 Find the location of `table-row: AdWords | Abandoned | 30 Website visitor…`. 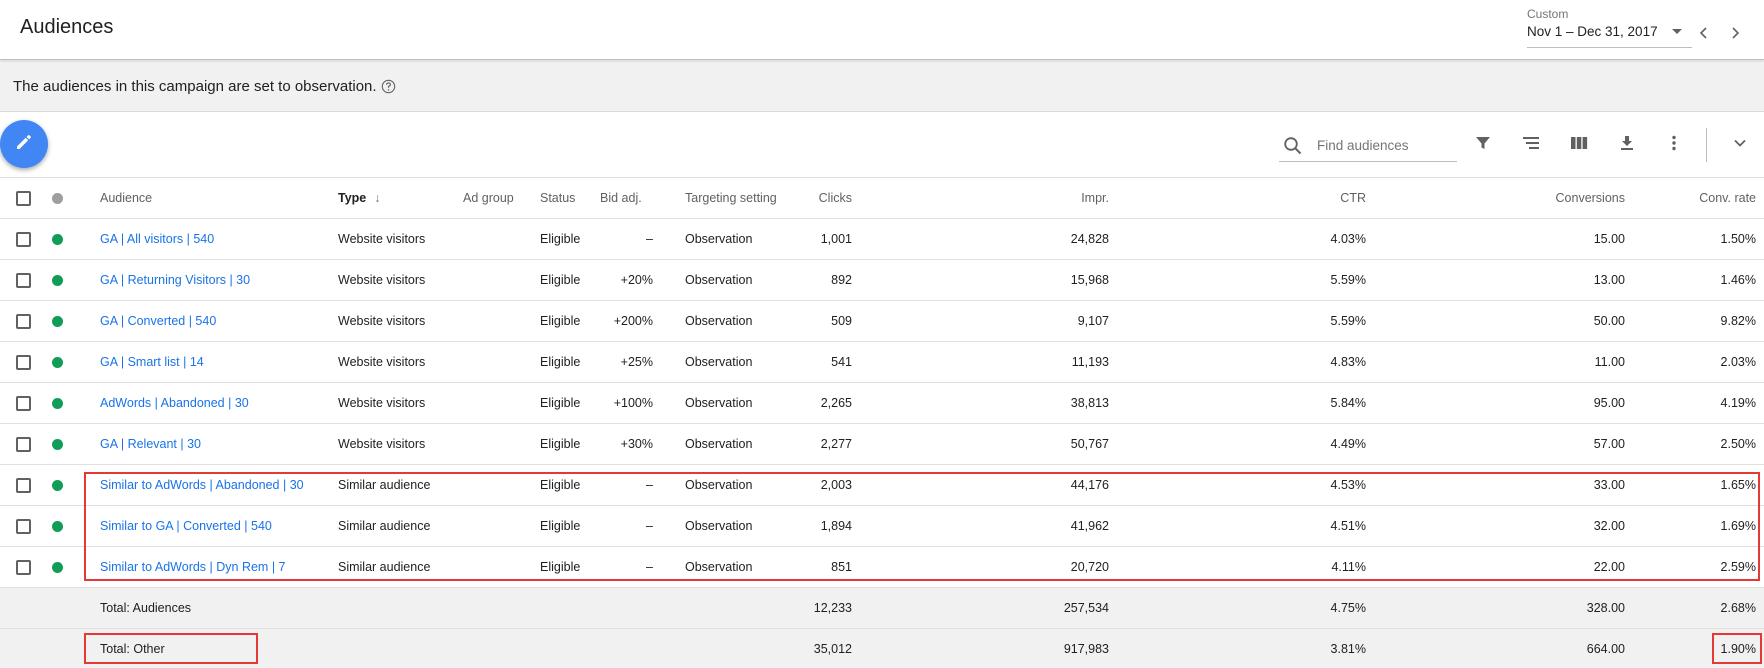

table-row: AdWords | Abandoned | 30 Website visitor… is located at coordinates (882, 403).